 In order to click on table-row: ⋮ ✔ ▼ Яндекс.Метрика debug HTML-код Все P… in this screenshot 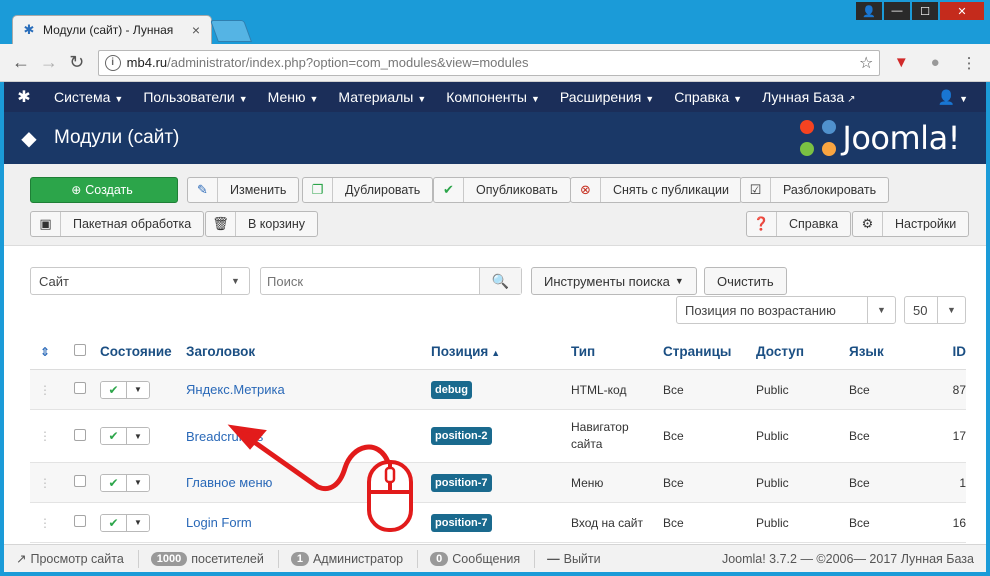, I will do `click(498, 390)`.